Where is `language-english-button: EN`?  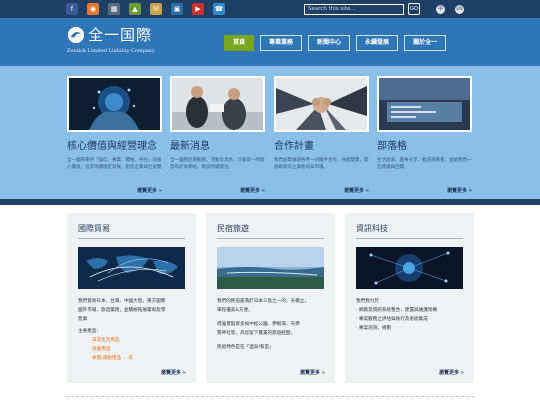
language-english-button: EN is located at coordinates (459, 9).